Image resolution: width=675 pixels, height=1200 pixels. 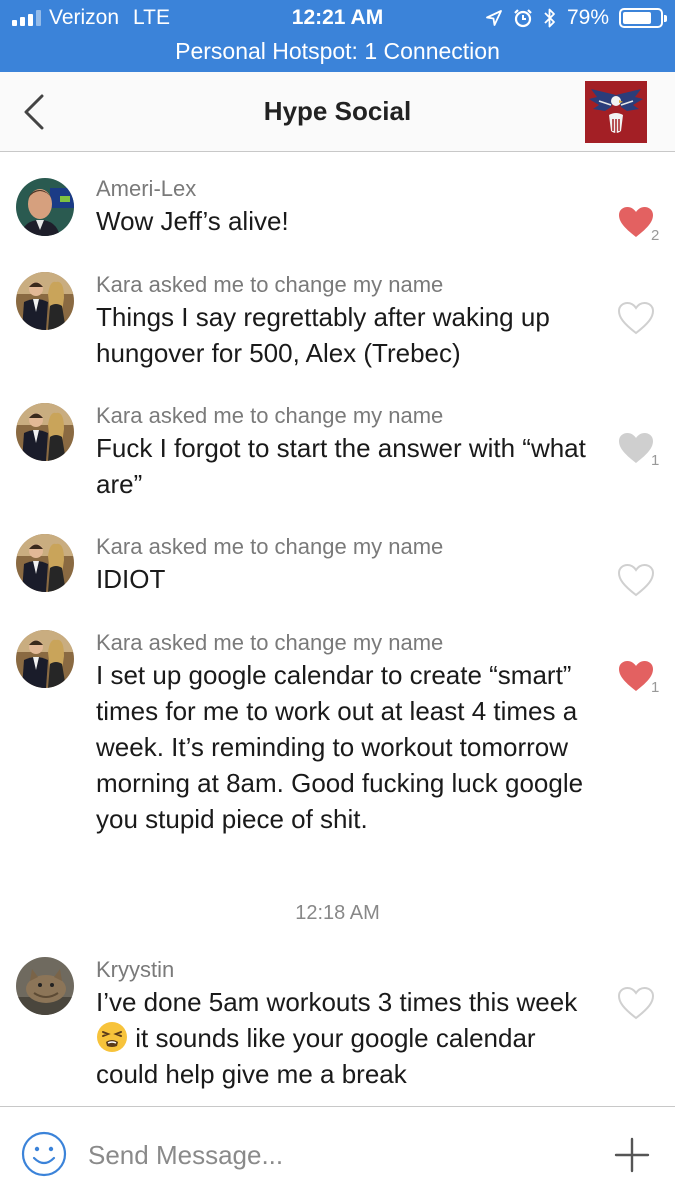 What do you see at coordinates (523, 18) in the screenshot?
I see `alarm-clock-icon` at bounding box center [523, 18].